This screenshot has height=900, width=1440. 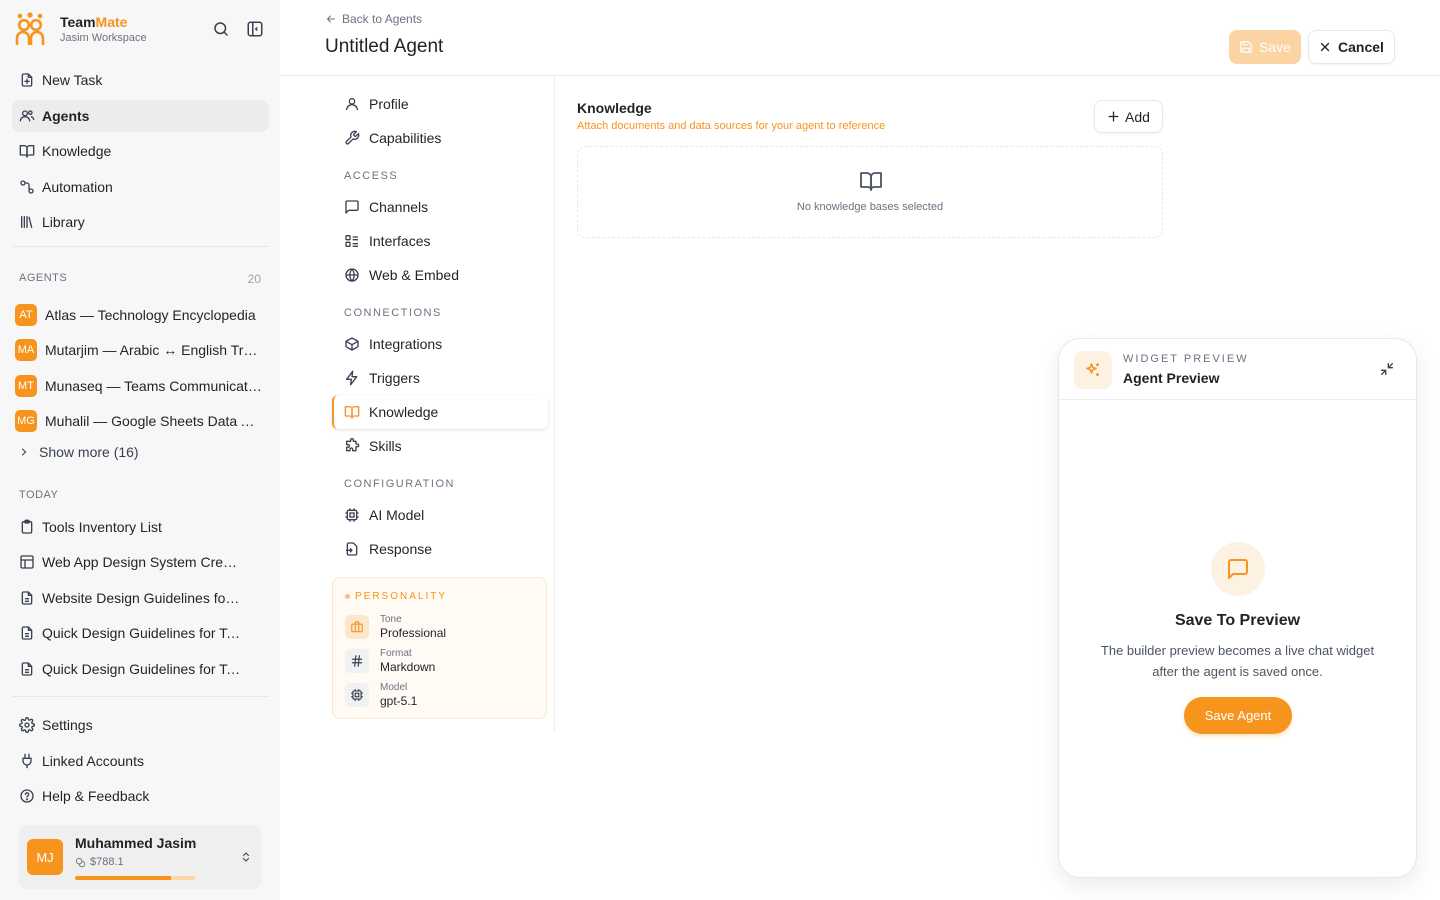 I want to click on history-item: Tools Inventory List, so click(x=140, y=527).